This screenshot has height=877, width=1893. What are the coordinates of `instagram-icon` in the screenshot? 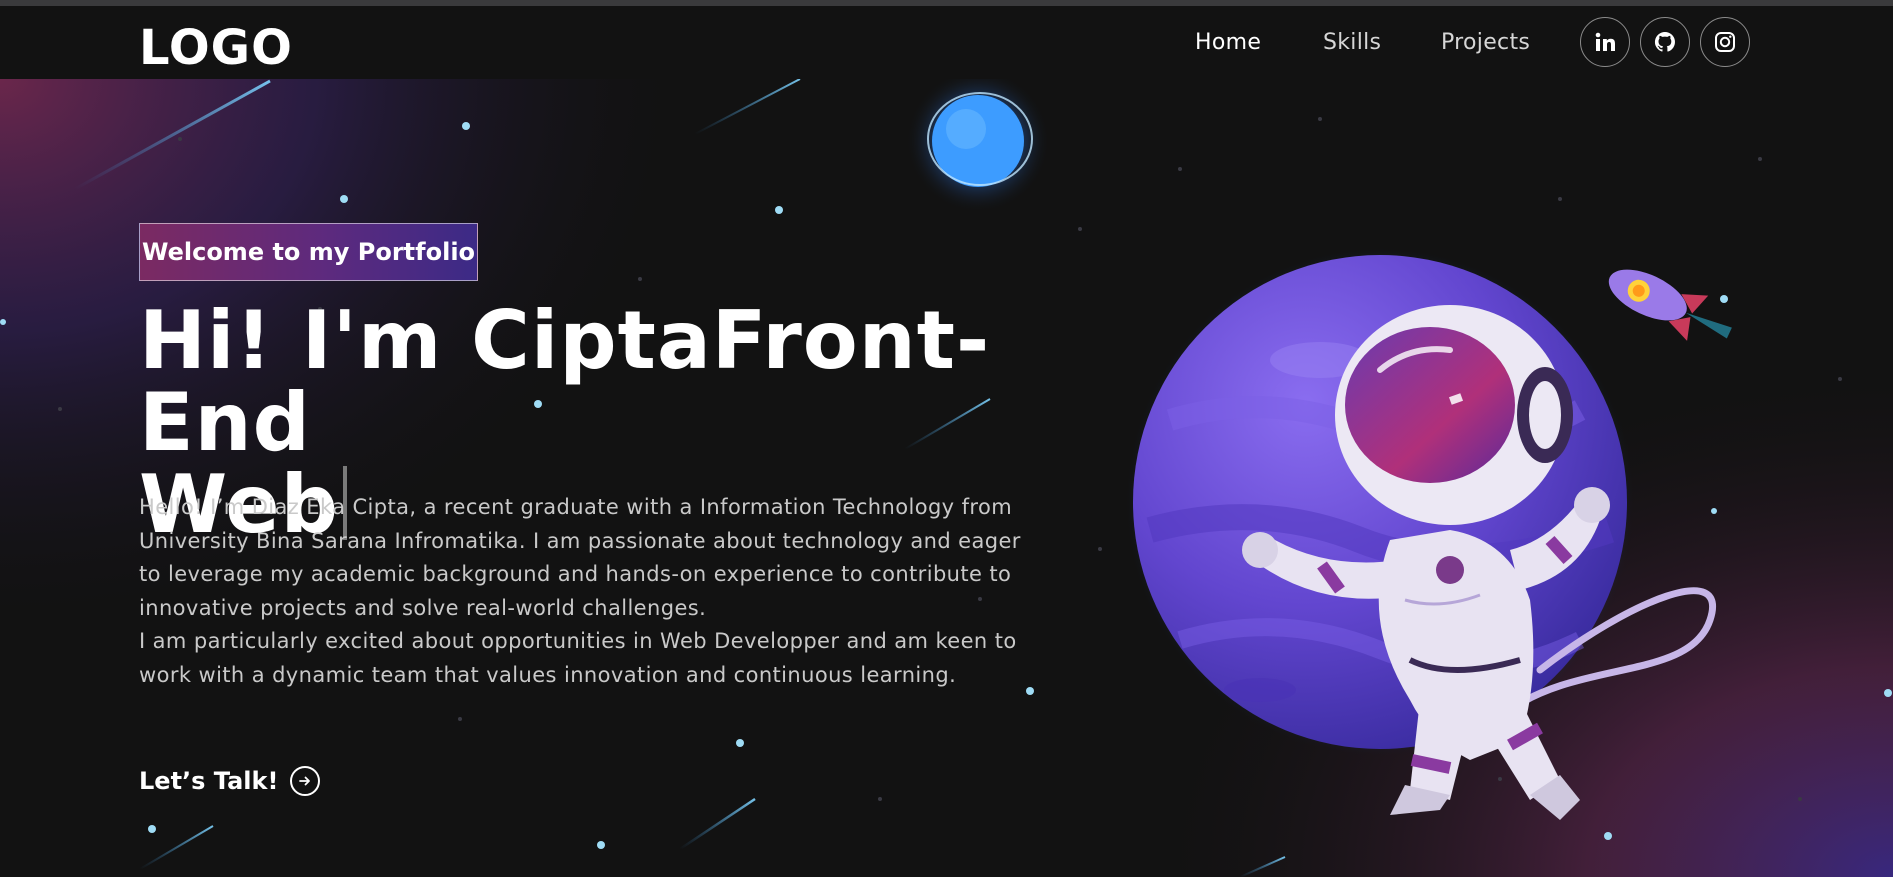 It's located at (1725, 42).